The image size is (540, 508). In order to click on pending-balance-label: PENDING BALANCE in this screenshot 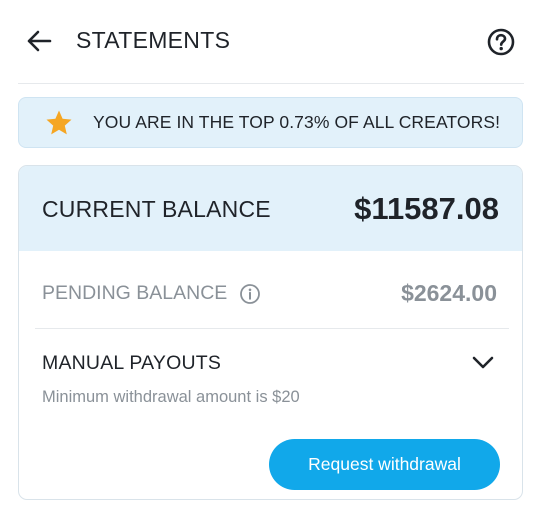, I will do `click(135, 293)`.